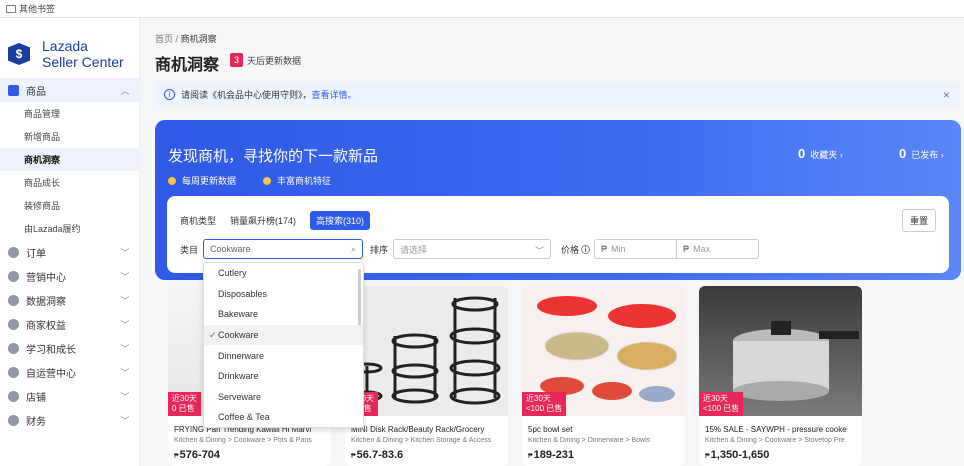  I want to click on page-title: 商机洞察, so click(187, 65).